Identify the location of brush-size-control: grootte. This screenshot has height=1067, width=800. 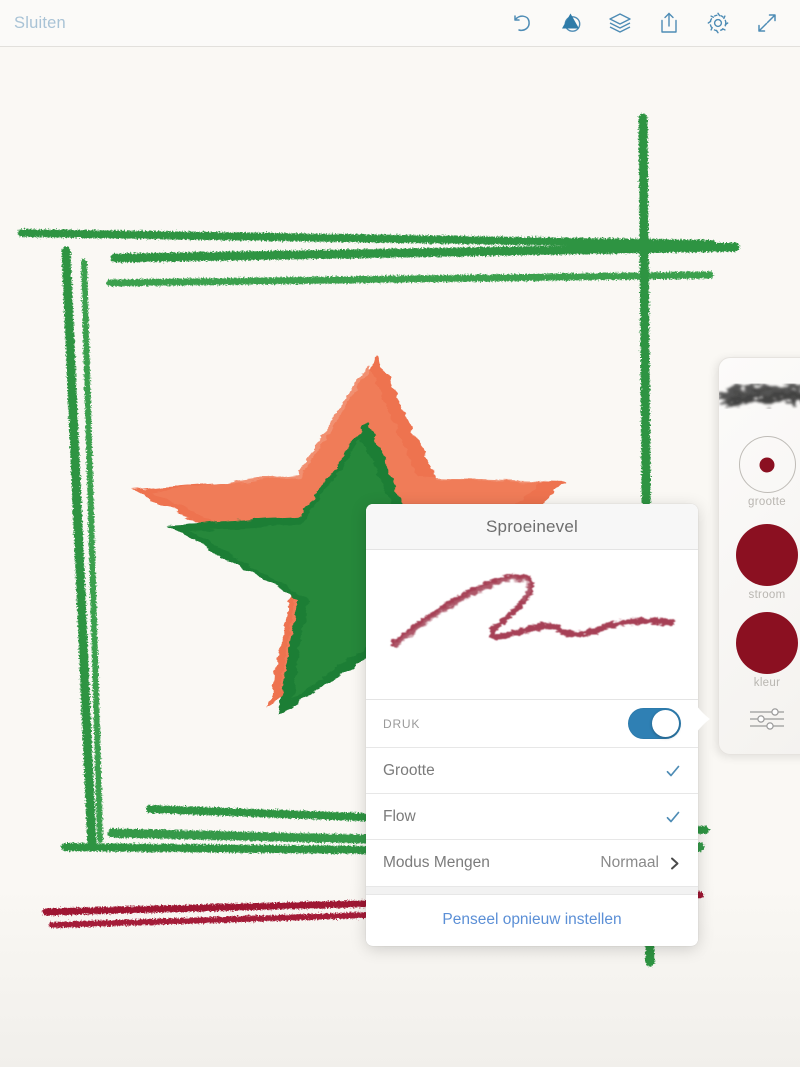
(763, 472).